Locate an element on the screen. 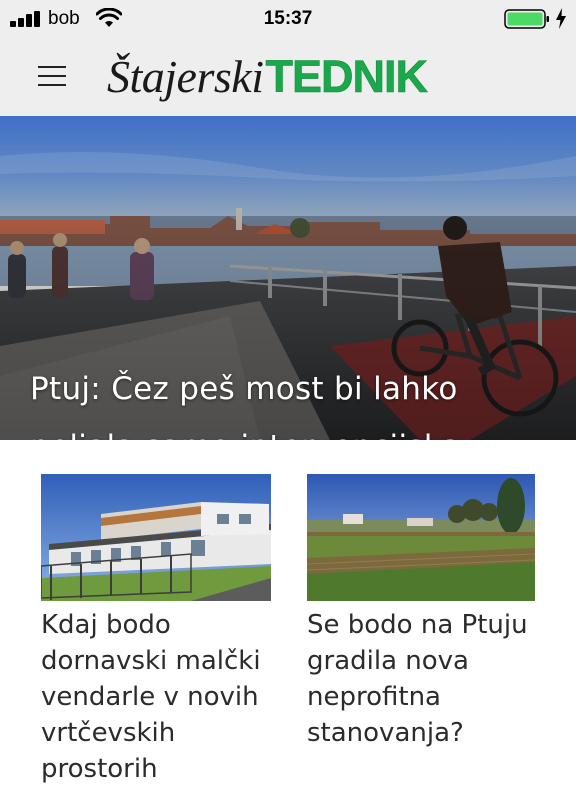 The height and width of the screenshot is (787, 576). status-bar: bob 15:37 is located at coordinates (288, 19).